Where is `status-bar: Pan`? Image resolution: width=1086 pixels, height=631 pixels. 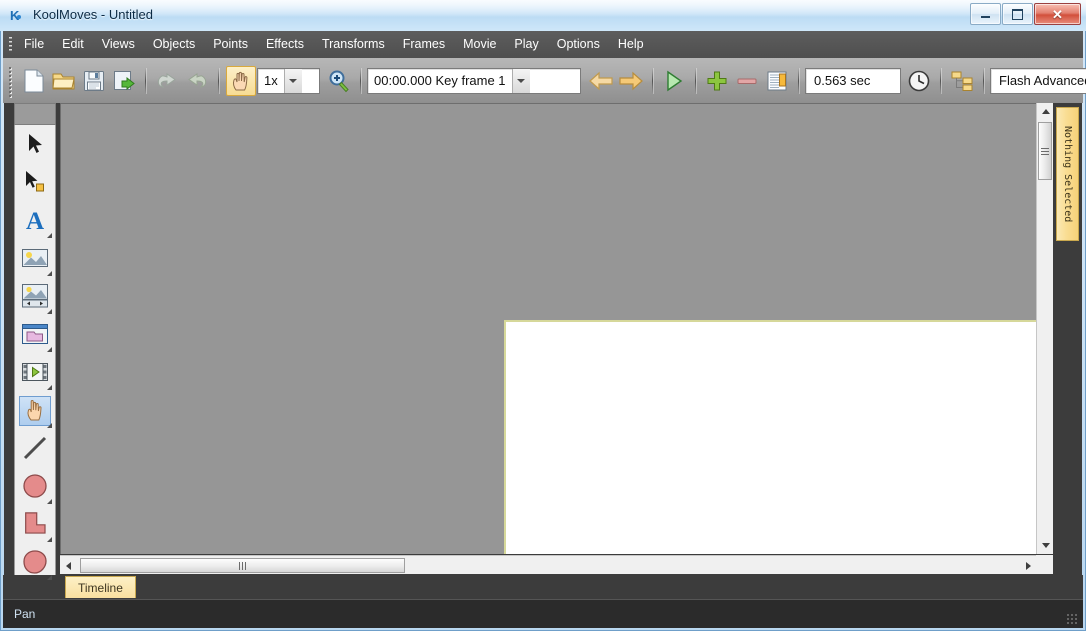 status-bar: Pan is located at coordinates (543, 613).